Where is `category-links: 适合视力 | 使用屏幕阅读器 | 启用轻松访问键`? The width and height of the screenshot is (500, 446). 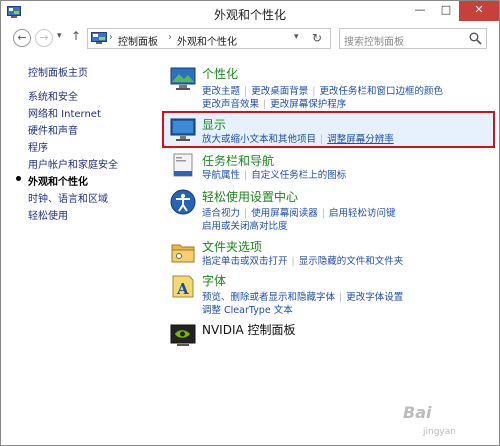 category-links: 适合视力 | 使用屏幕阅读器 | 启用轻松访问键 is located at coordinates (298, 212).